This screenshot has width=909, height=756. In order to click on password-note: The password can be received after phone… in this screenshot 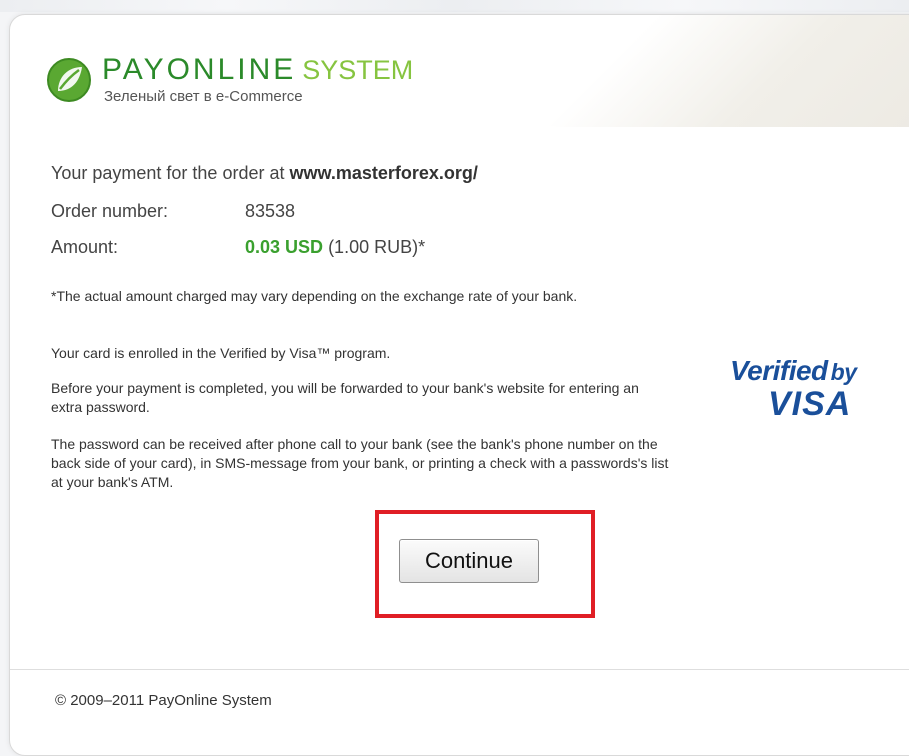, I will do `click(360, 463)`.